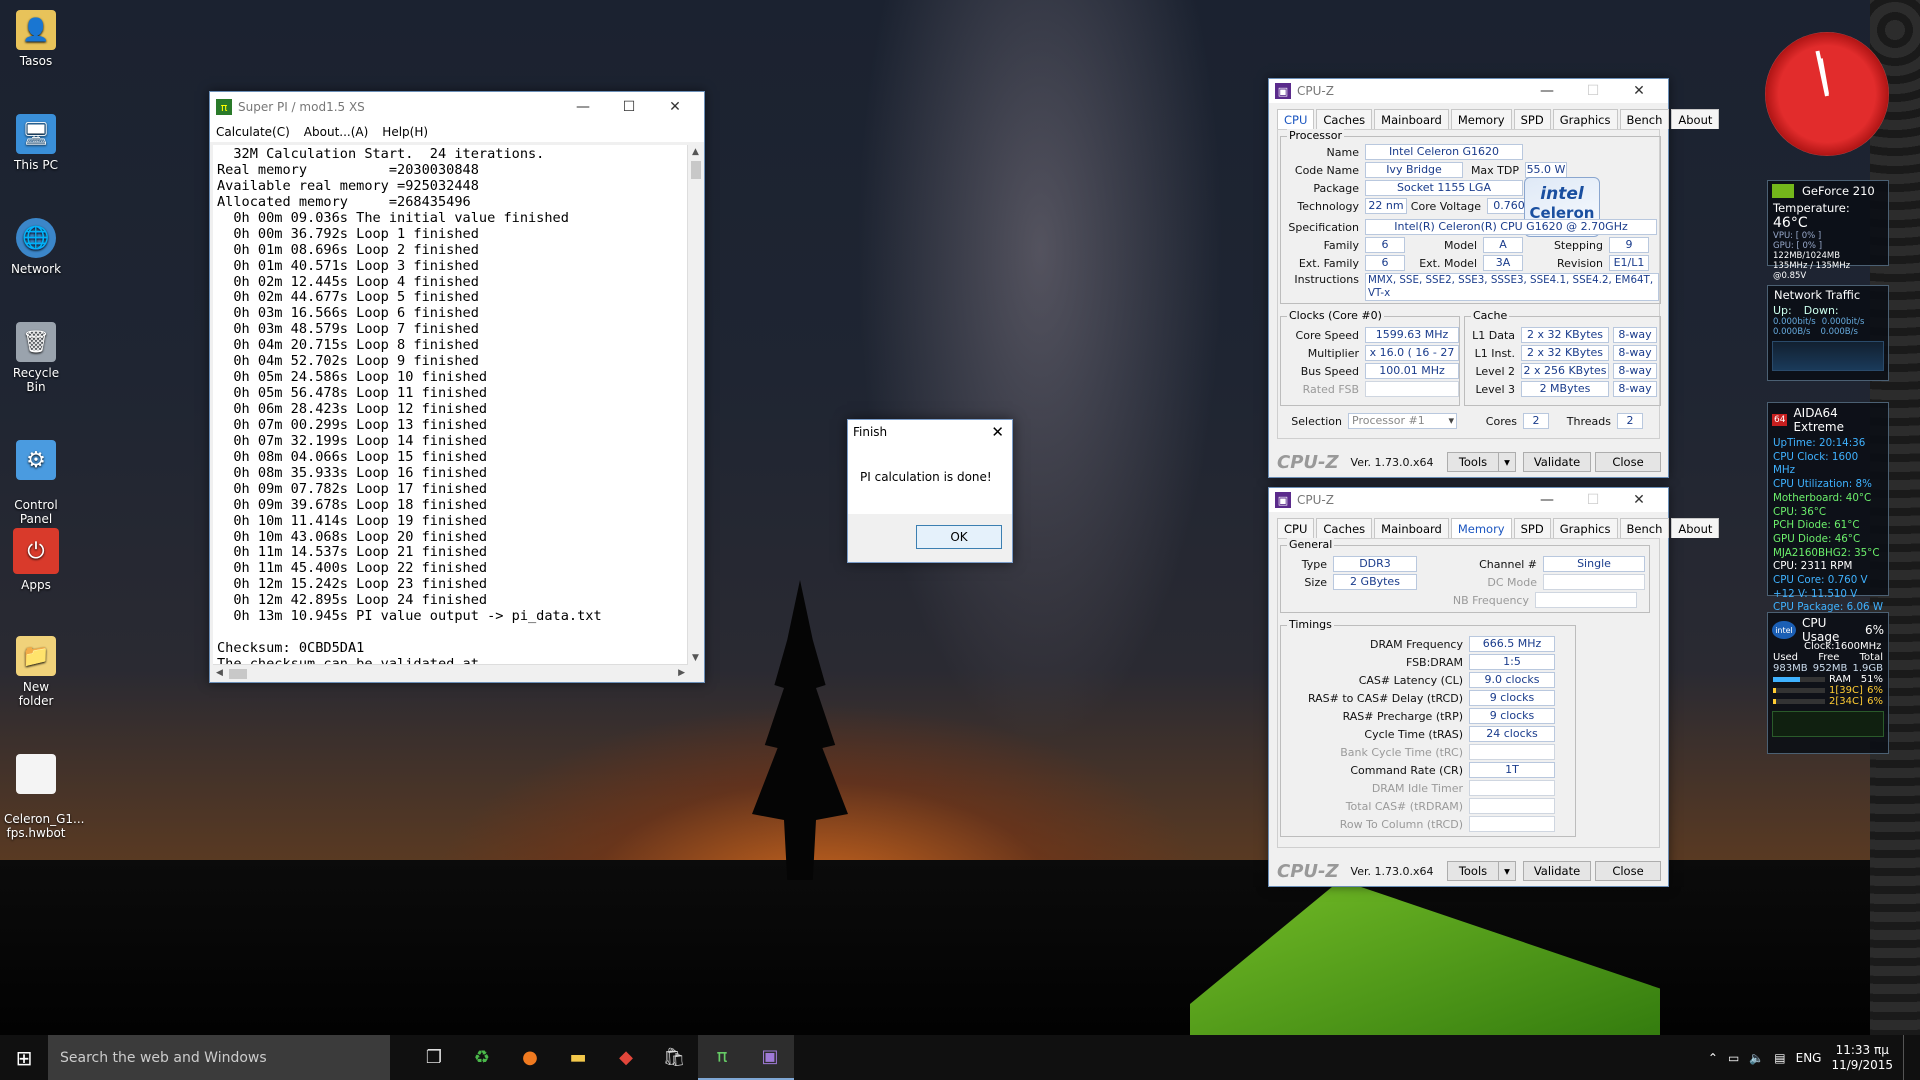 The width and height of the screenshot is (1920, 1080). What do you see at coordinates (24, 1057) in the screenshot?
I see `start-button: ⊞` at bounding box center [24, 1057].